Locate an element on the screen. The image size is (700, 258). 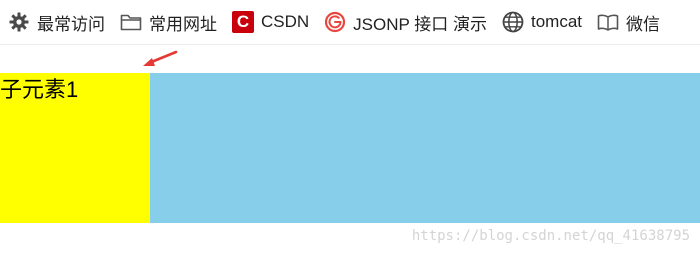
bookmark-jsonp-demo: JSONP 接口 演示 is located at coordinates (405, 22).